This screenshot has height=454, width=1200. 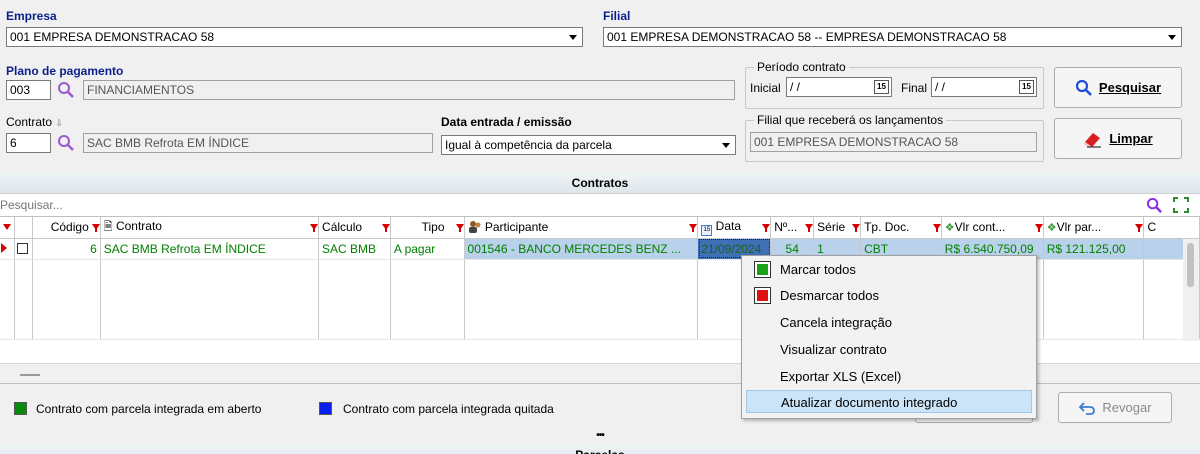 What do you see at coordinates (801, 67) in the screenshot?
I see `periodo-title: Período contrato` at bounding box center [801, 67].